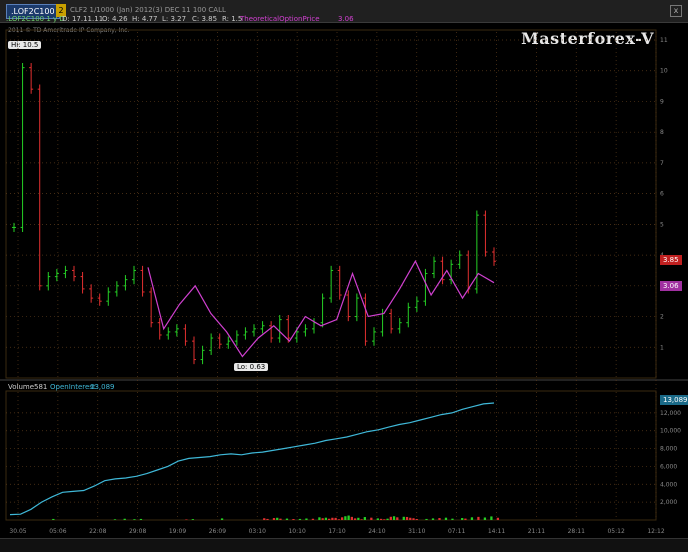  I want to click on time-tick-label: 29:08, so click(137, 531).